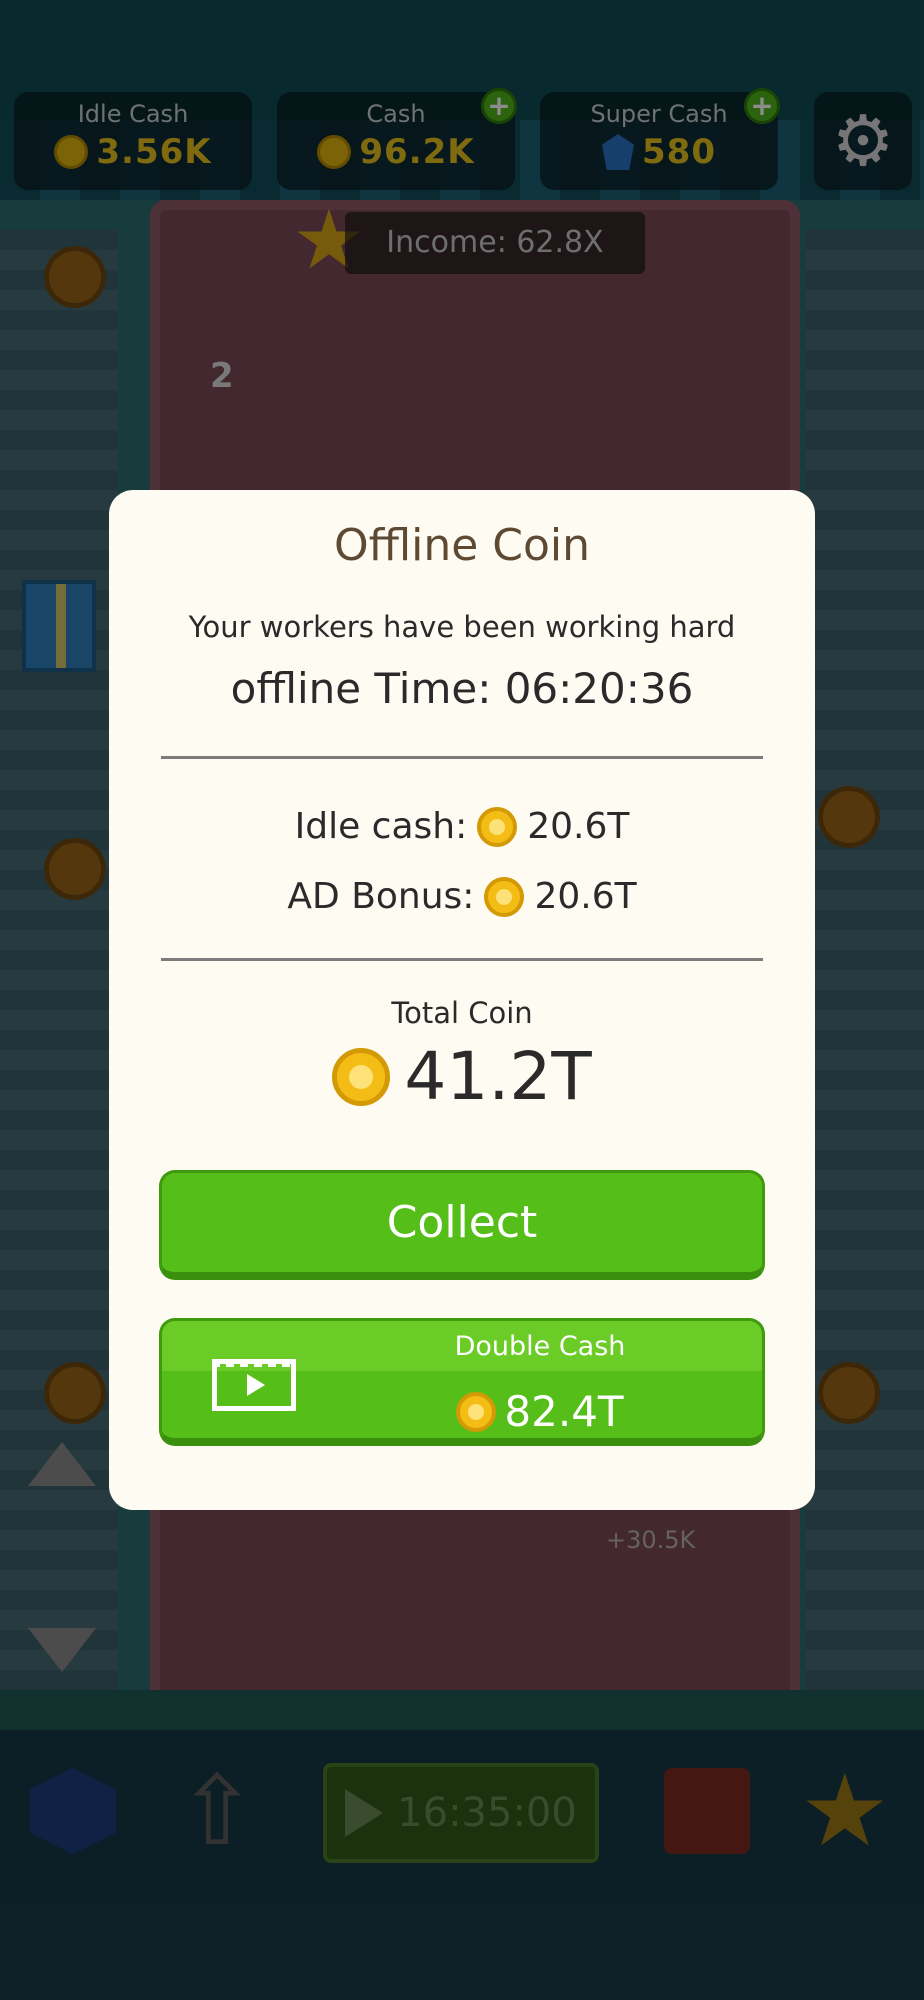 The image size is (924, 2000). Describe the element at coordinates (381, 826) in the screenshot. I see `idle-cash-row-label: Idle cash:` at that location.